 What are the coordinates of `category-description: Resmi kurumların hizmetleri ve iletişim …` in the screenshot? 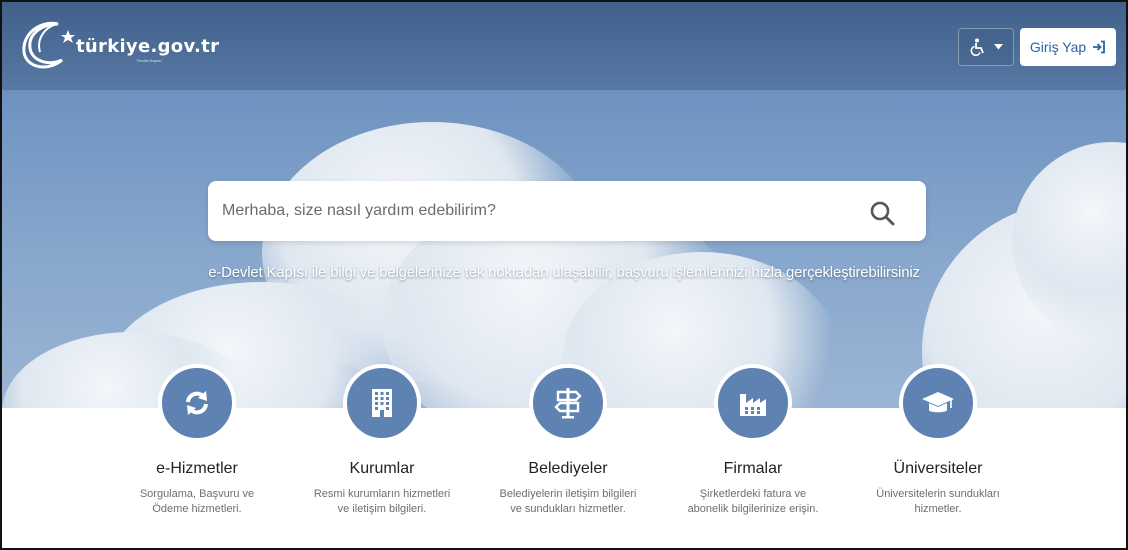 It's located at (382, 501).